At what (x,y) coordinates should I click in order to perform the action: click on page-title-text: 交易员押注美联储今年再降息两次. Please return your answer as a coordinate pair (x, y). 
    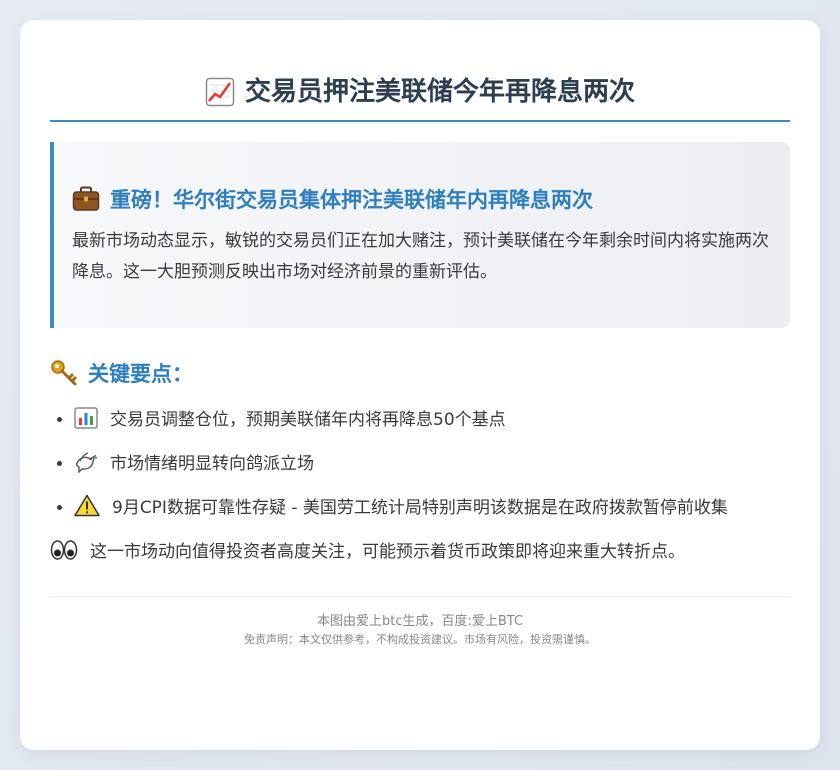
    Looking at the image, I should click on (439, 92).